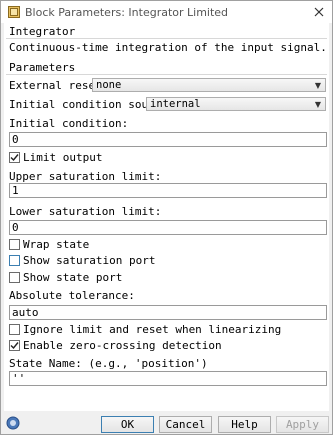 Image resolution: width=333 pixels, height=435 pixels. I want to click on title-bar: Block Parameters: Integrator Limited, so click(166, 12).